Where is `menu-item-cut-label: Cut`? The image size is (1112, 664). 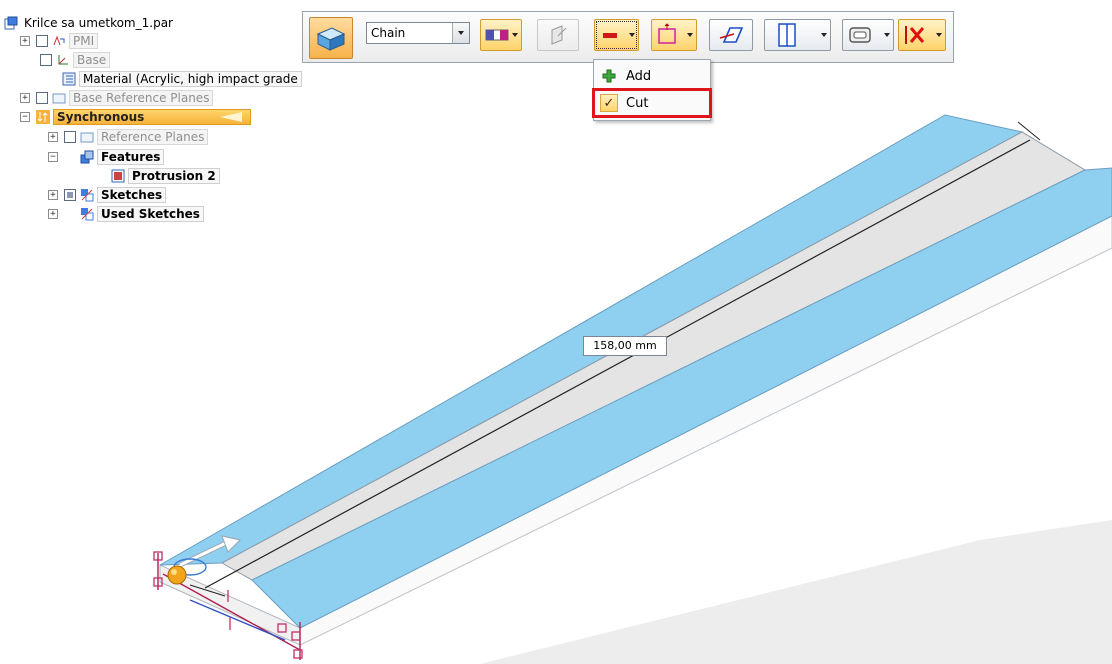
menu-item-cut-label: Cut is located at coordinates (637, 103).